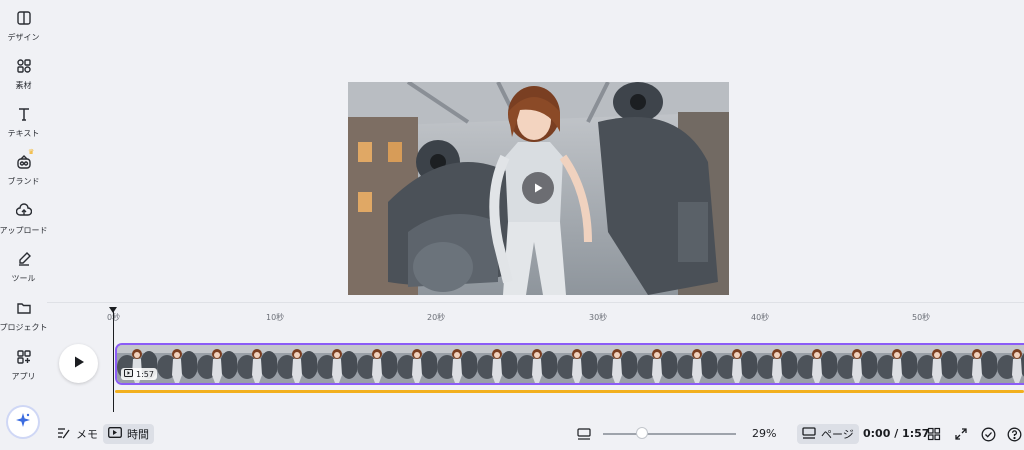 The height and width of the screenshot is (450, 1024). I want to click on sidebar-item-elements: 素材, so click(23, 75).